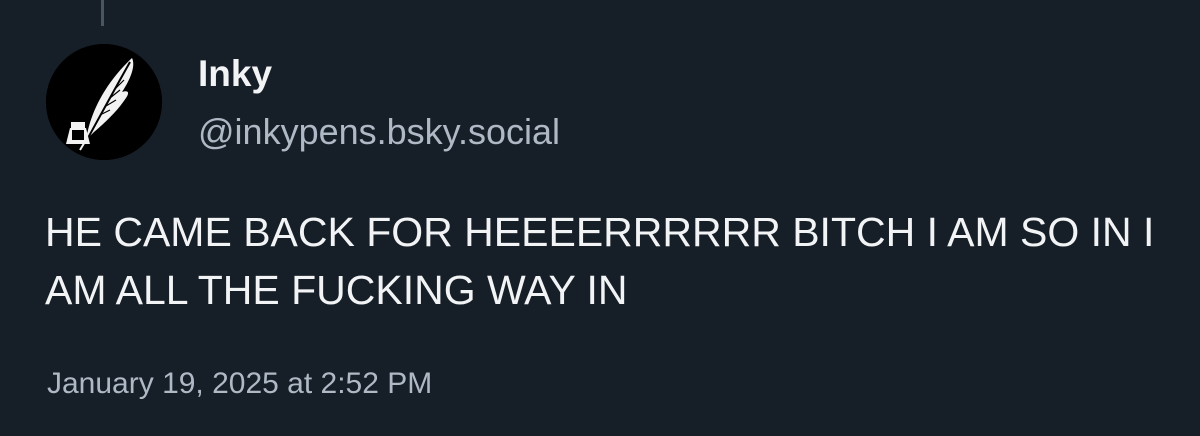  I want to click on author-display-name: Inky, so click(235, 74).